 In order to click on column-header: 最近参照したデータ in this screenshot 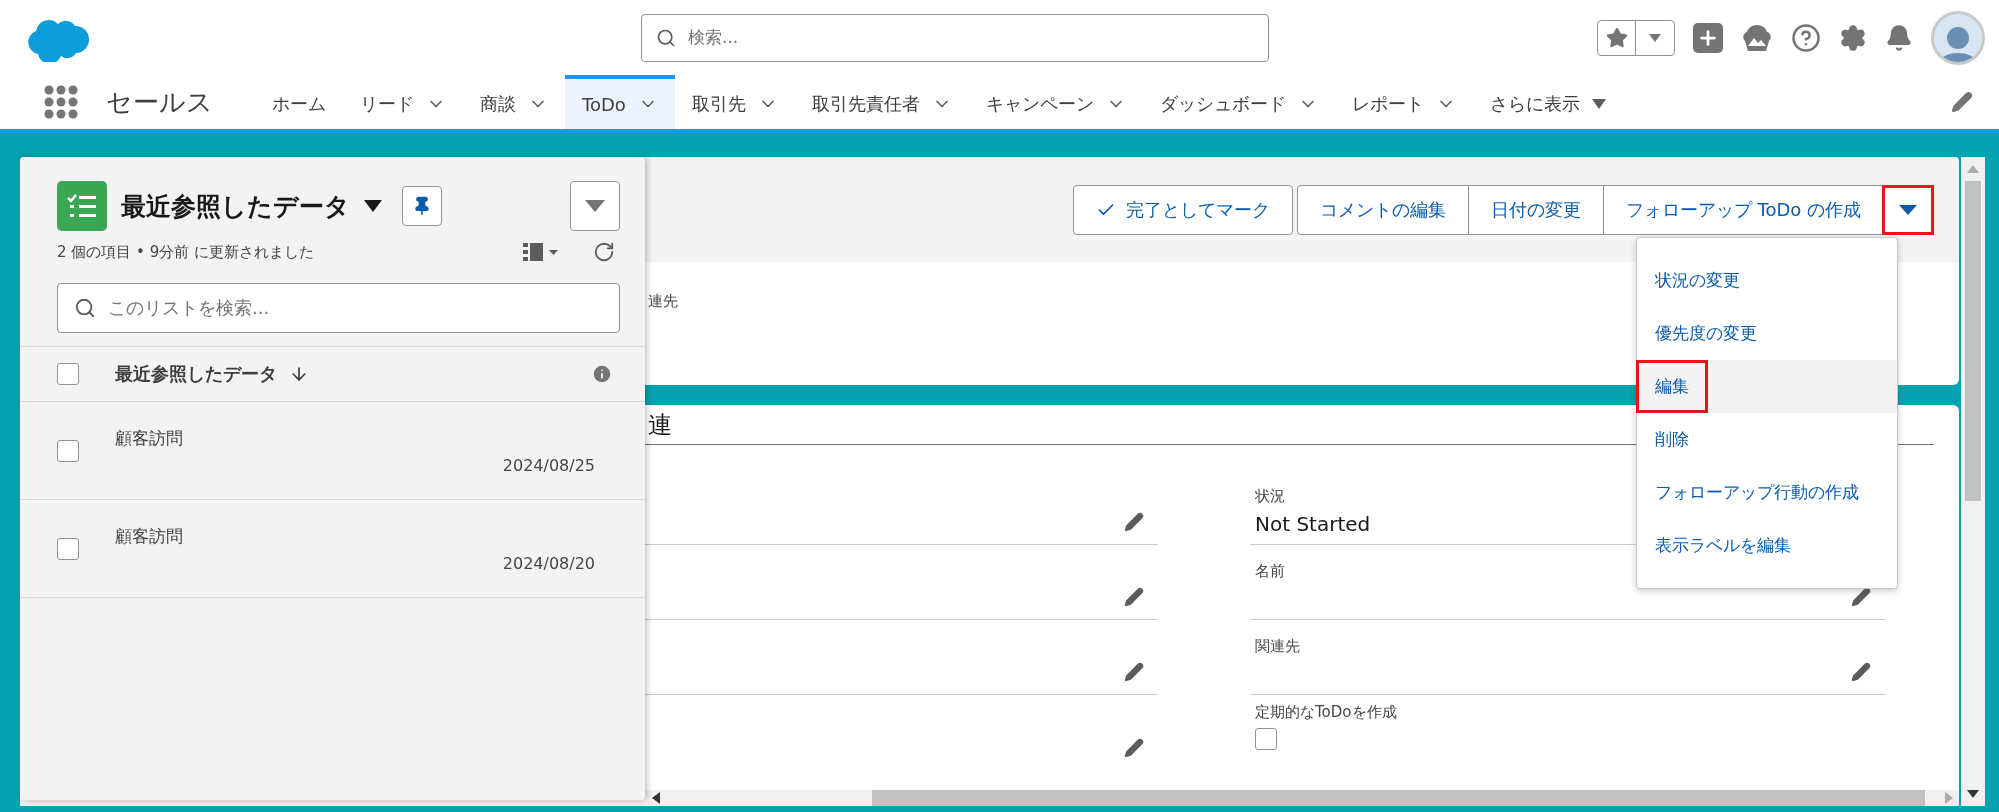, I will do `click(196, 374)`.